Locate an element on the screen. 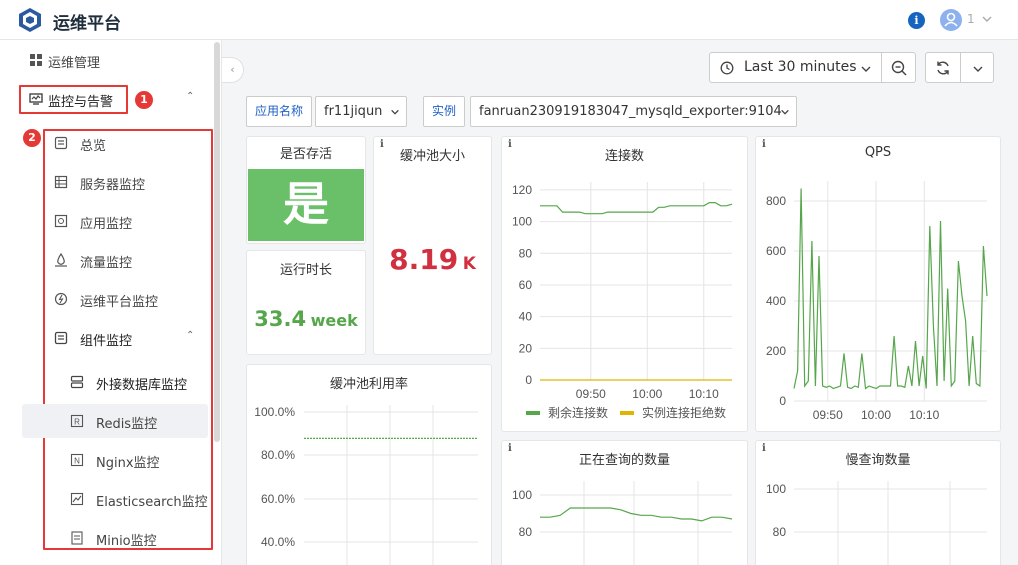 The height and width of the screenshot is (565, 1018). clock-icon is located at coordinates (727, 68).